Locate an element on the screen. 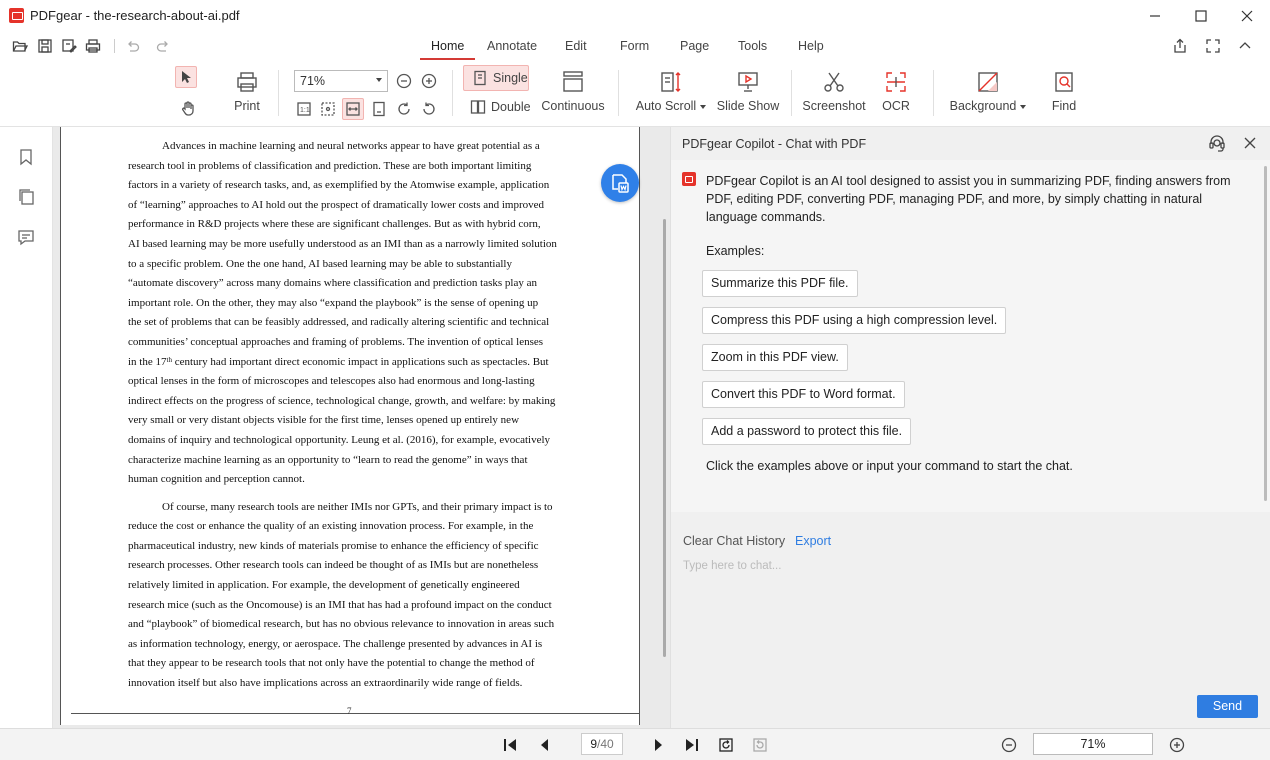  next-page-icon is located at coordinates (658, 745).